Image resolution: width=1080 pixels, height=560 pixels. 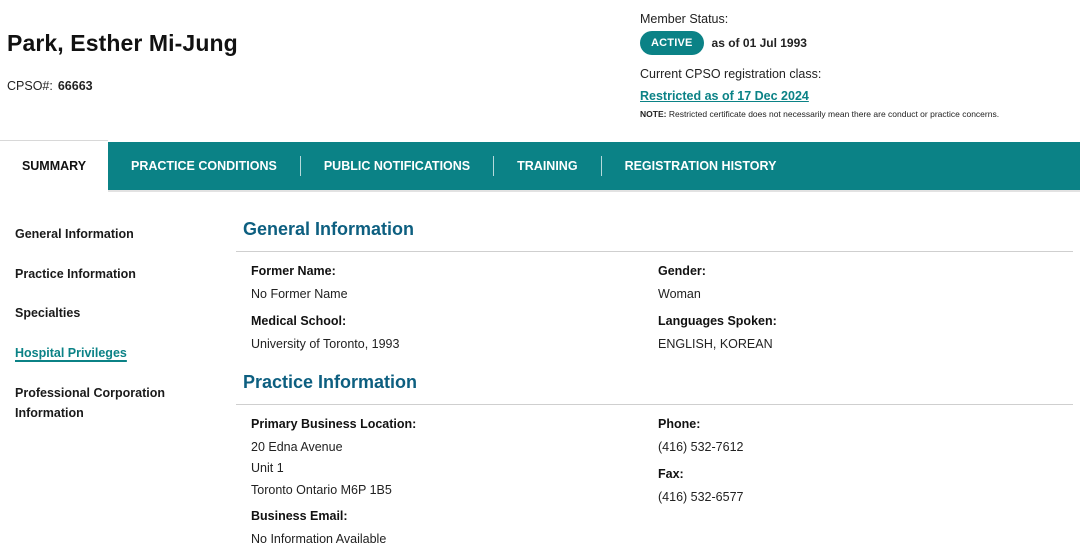 I want to click on business-email-value: No Information Available, so click(x=319, y=539).